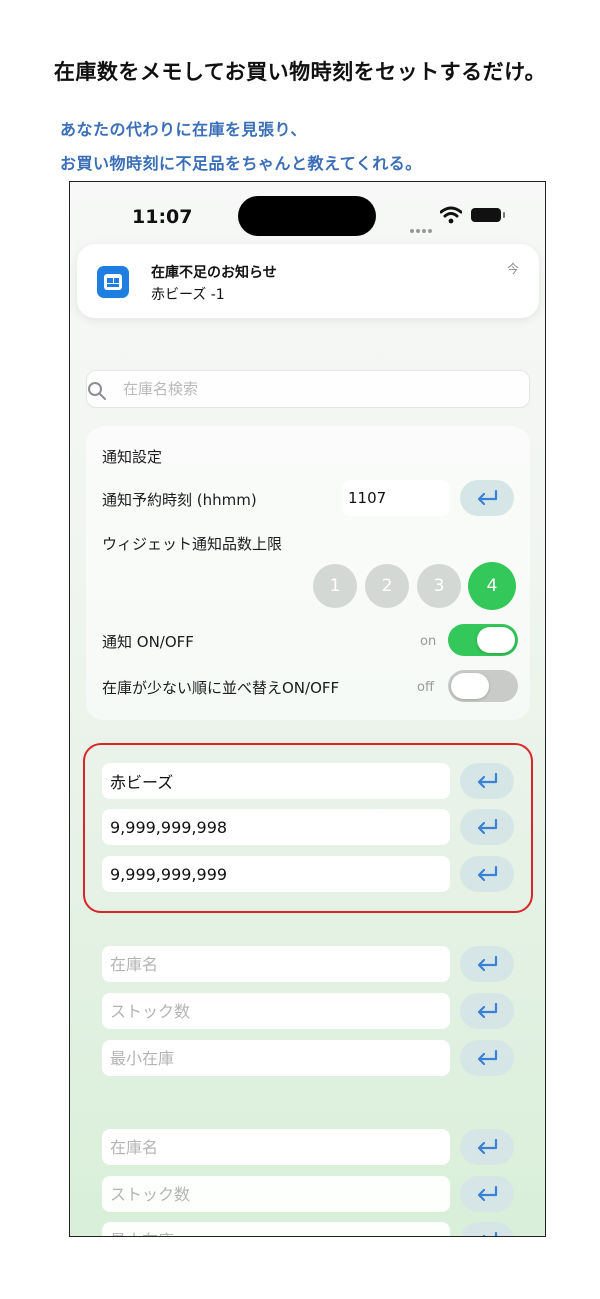 This screenshot has height=1299, width=600. I want to click on widget-limit-option-1: 1, so click(335, 586).